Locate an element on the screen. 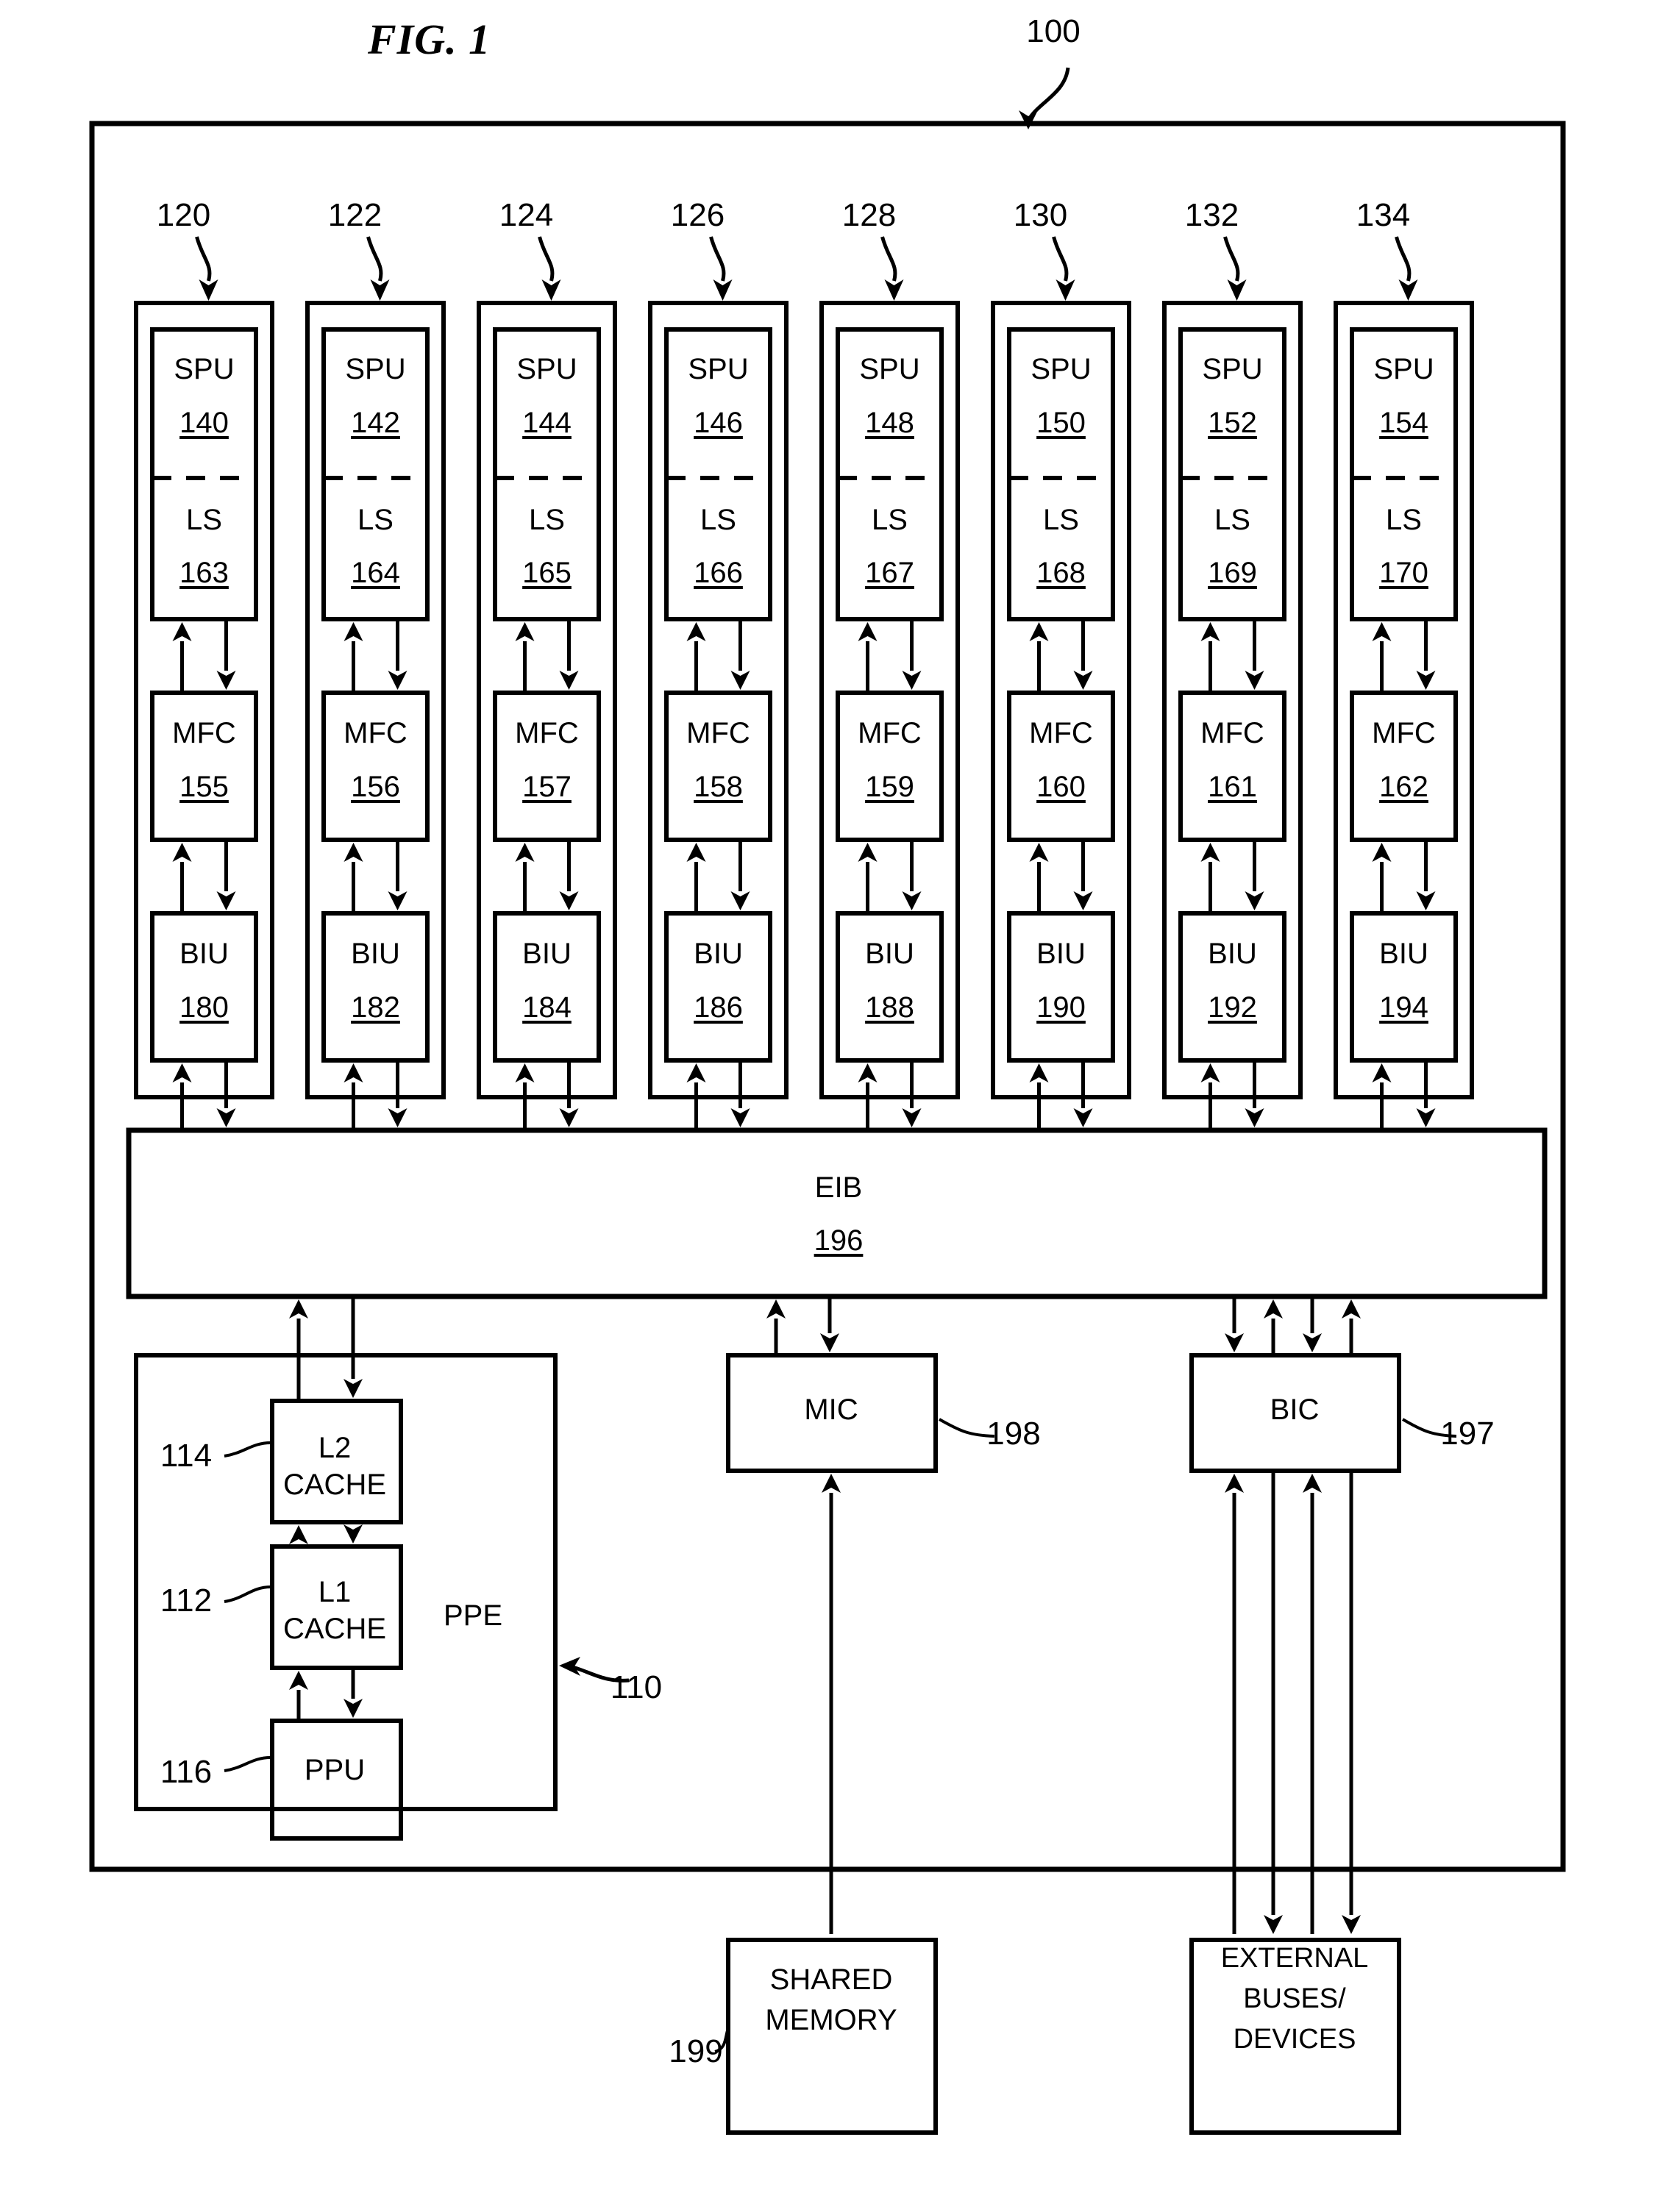  mfc-ref-156: 156 is located at coordinates (376, 787).